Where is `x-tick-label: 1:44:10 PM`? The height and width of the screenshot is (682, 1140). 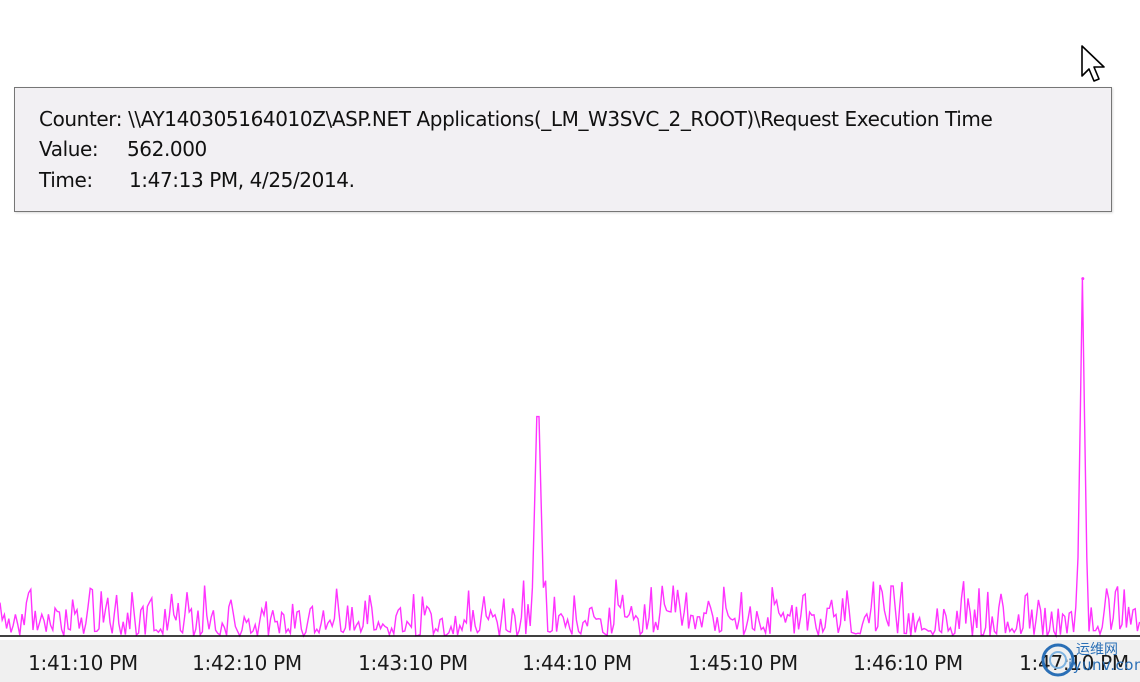
x-tick-label: 1:44:10 PM is located at coordinates (577, 663).